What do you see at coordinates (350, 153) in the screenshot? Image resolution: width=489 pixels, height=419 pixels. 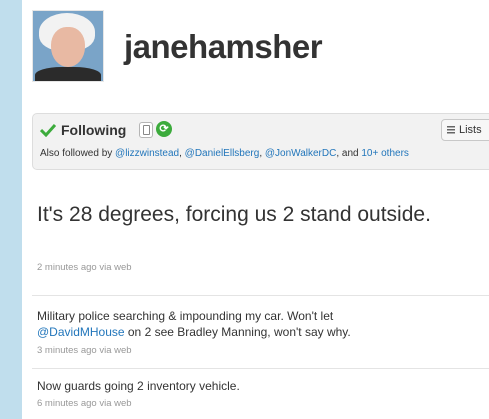 I see `and-text: and` at bounding box center [350, 153].